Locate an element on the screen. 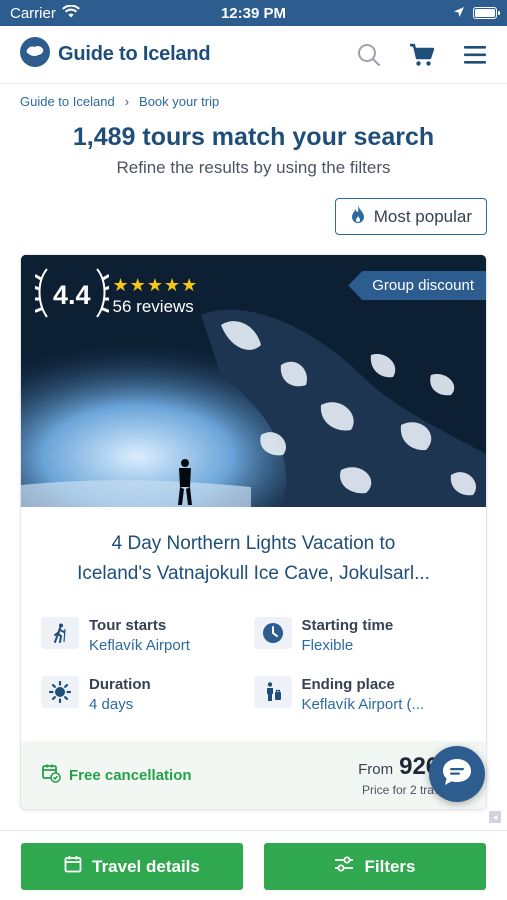 This screenshot has height=900, width=507. sort-button: Most popular is located at coordinates (410, 216).